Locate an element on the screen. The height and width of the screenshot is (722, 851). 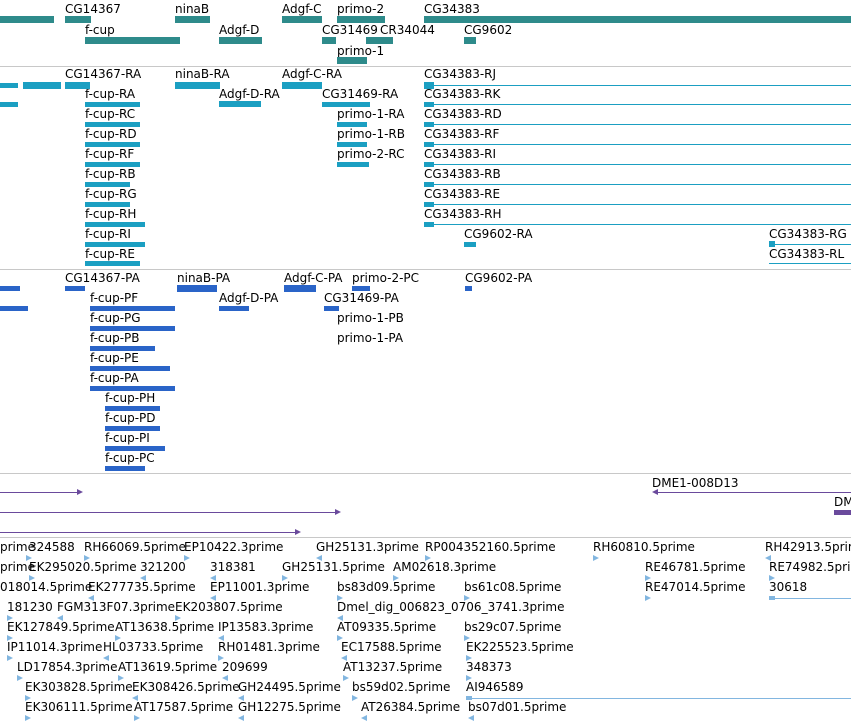
transcript-label: Adgf-C-RA is located at coordinates (312, 74).